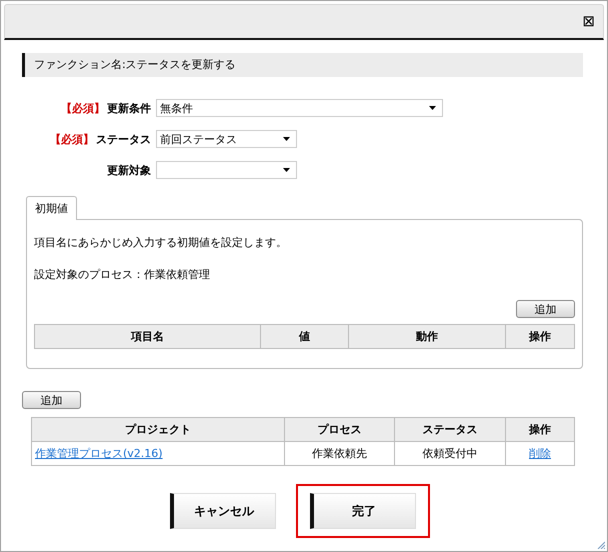  What do you see at coordinates (147, 336) in the screenshot?
I see `column-header: 項目名` at bounding box center [147, 336].